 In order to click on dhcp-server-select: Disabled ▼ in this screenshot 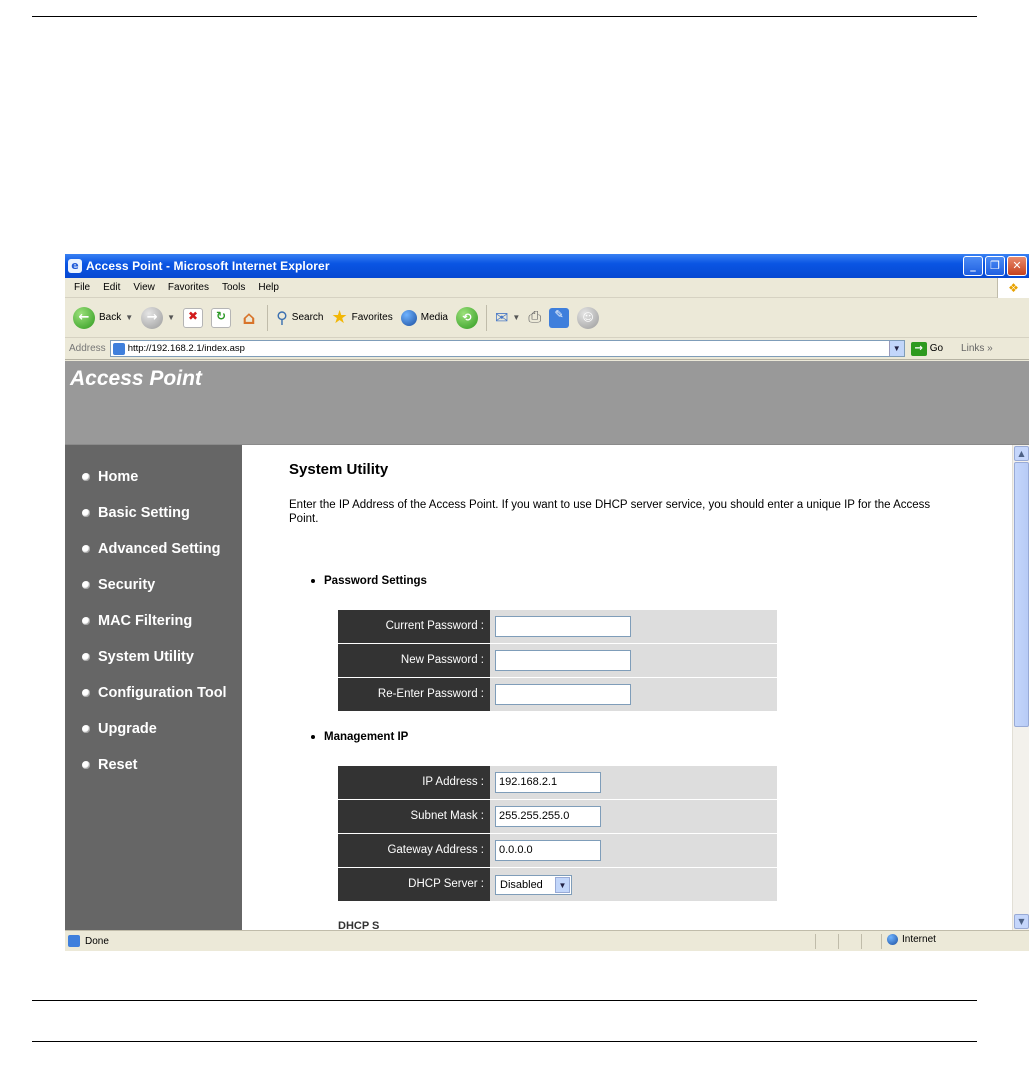, I will do `click(533, 884)`.